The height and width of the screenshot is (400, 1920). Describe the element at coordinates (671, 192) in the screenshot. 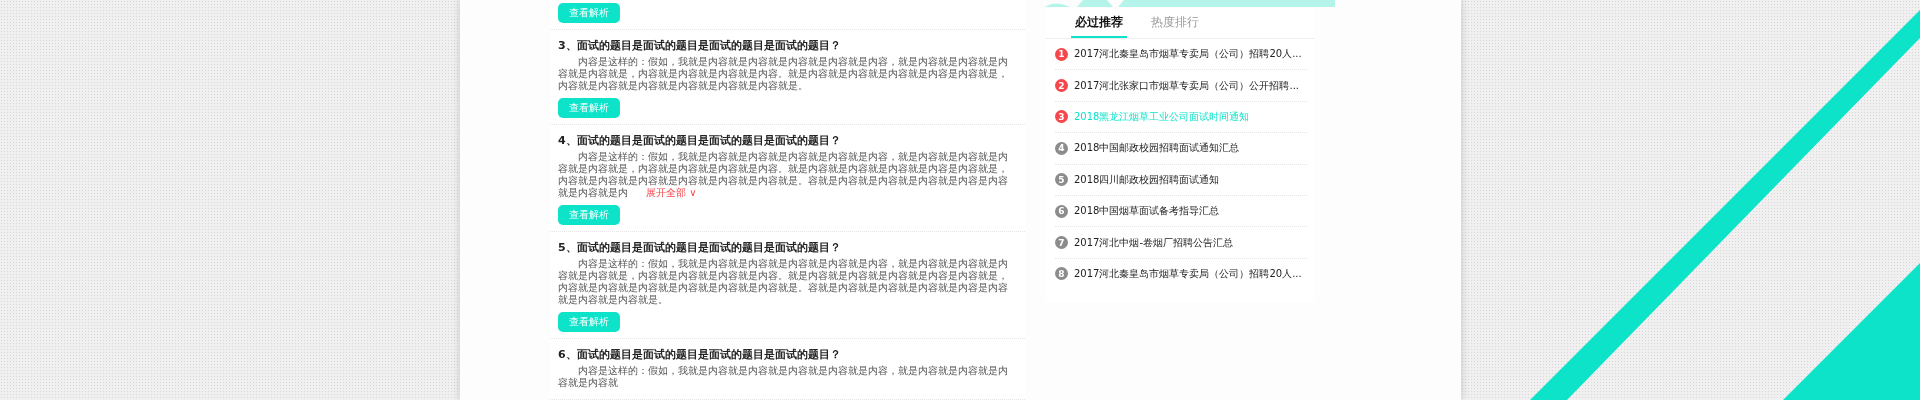

I see `expand-link: 展开全部 ∨` at that location.